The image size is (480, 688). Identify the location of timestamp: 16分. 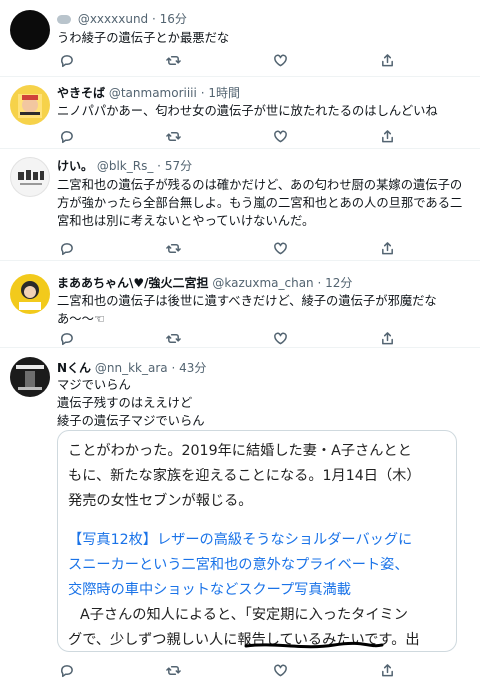
(173, 19).